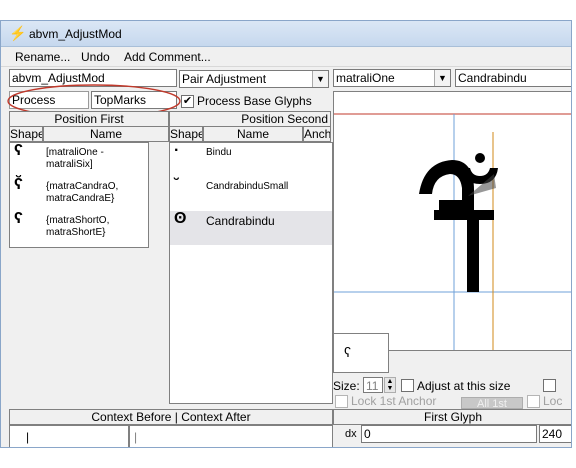 The height and width of the screenshot is (468, 576). I want to click on lock-anchor-checkbox, so click(341, 401).